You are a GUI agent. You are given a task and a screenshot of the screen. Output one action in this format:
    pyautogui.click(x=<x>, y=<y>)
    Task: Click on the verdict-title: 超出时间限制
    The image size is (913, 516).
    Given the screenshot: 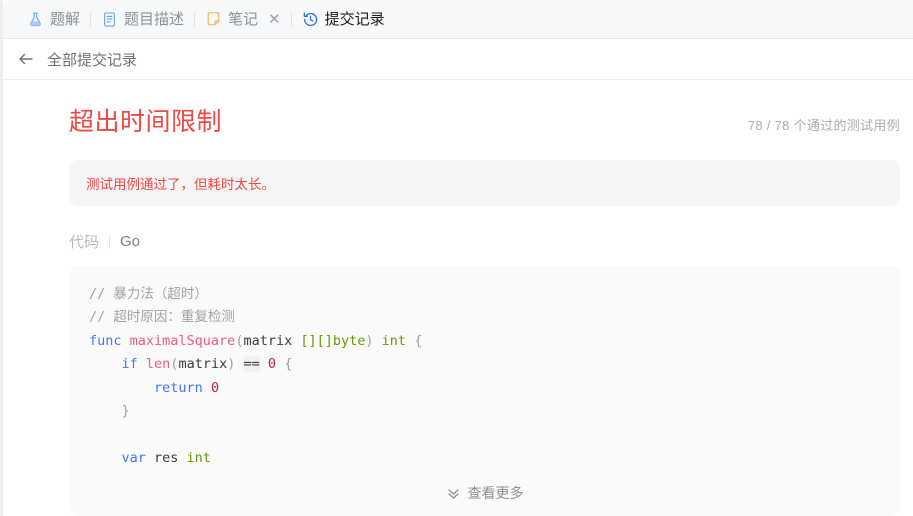 What is the action you would take?
    pyautogui.click(x=146, y=122)
    